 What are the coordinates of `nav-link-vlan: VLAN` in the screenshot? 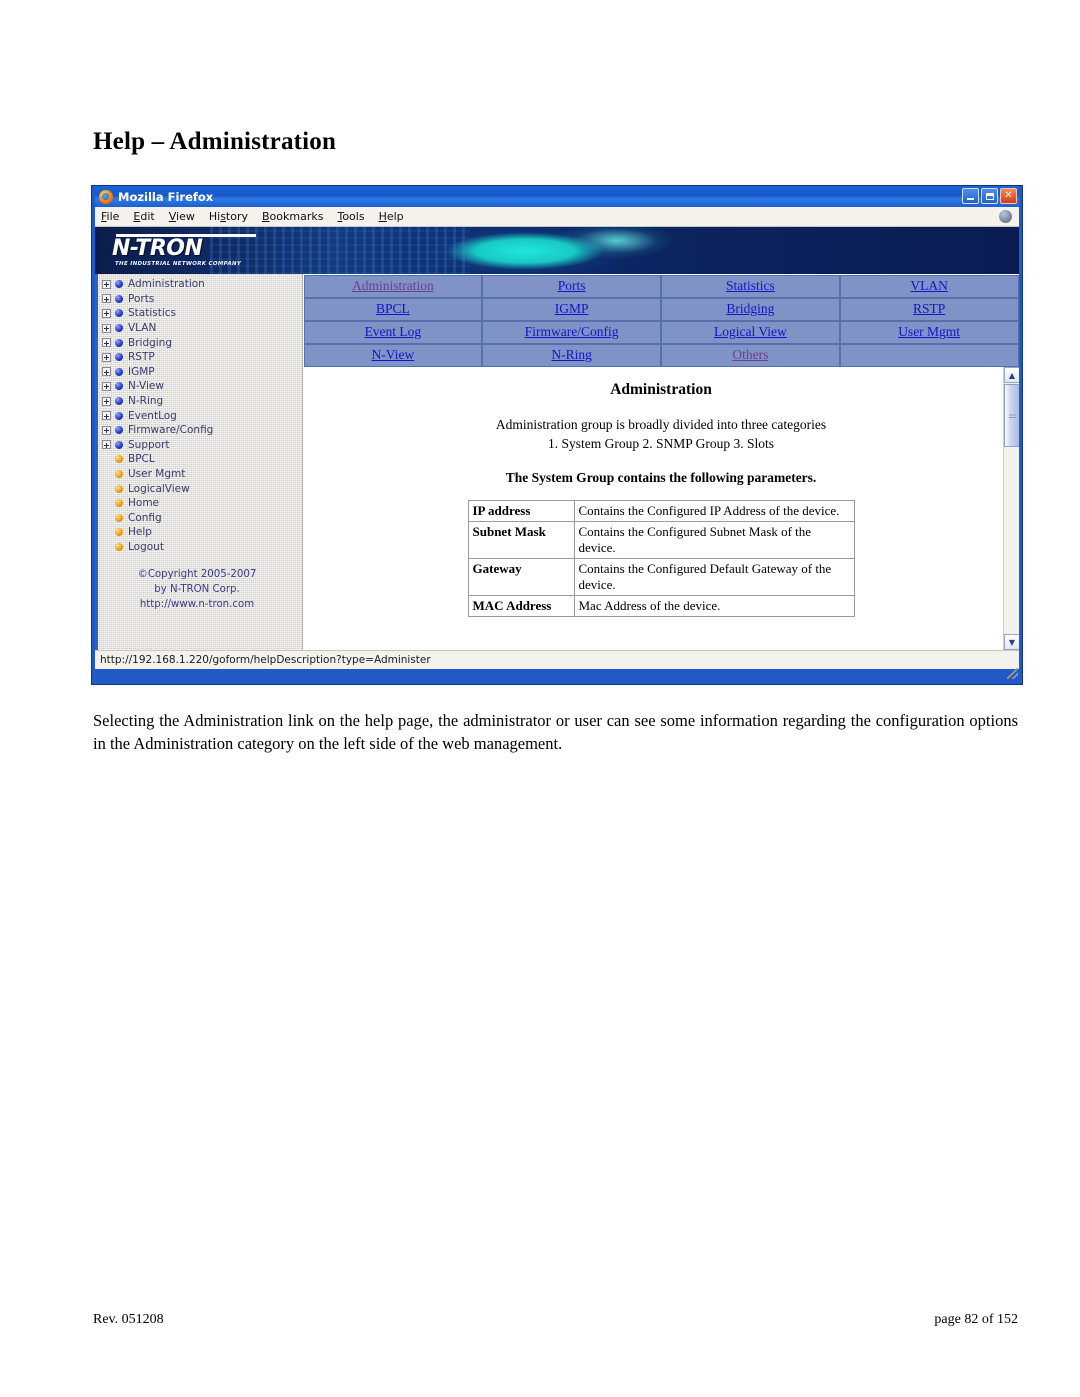 It's located at (929, 285).